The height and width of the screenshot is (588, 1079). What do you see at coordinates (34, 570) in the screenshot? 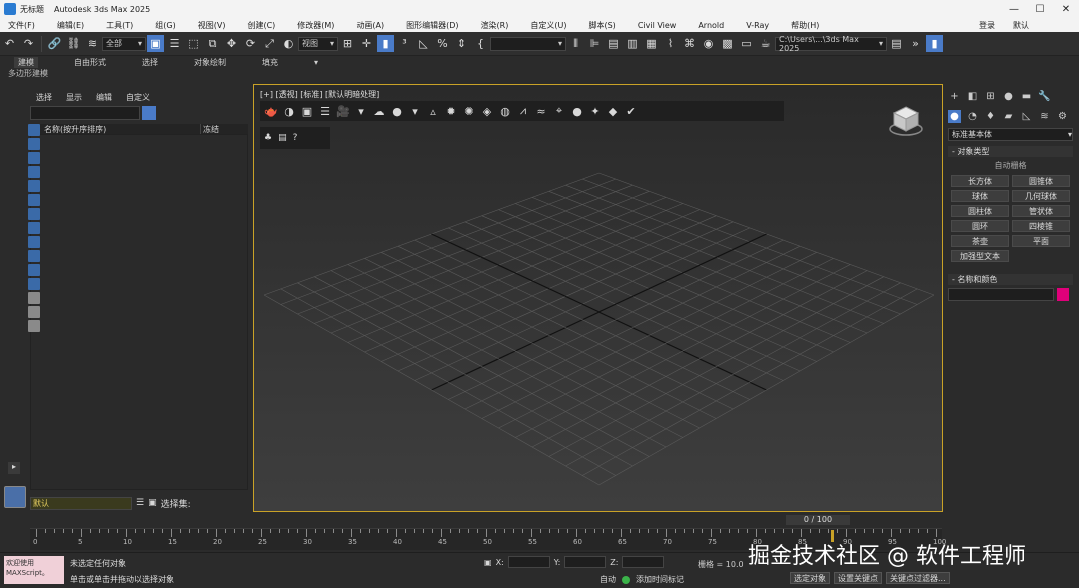
I see `maxscript-listener: 欢迎使用 MAXScript。` at bounding box center [34, 570].